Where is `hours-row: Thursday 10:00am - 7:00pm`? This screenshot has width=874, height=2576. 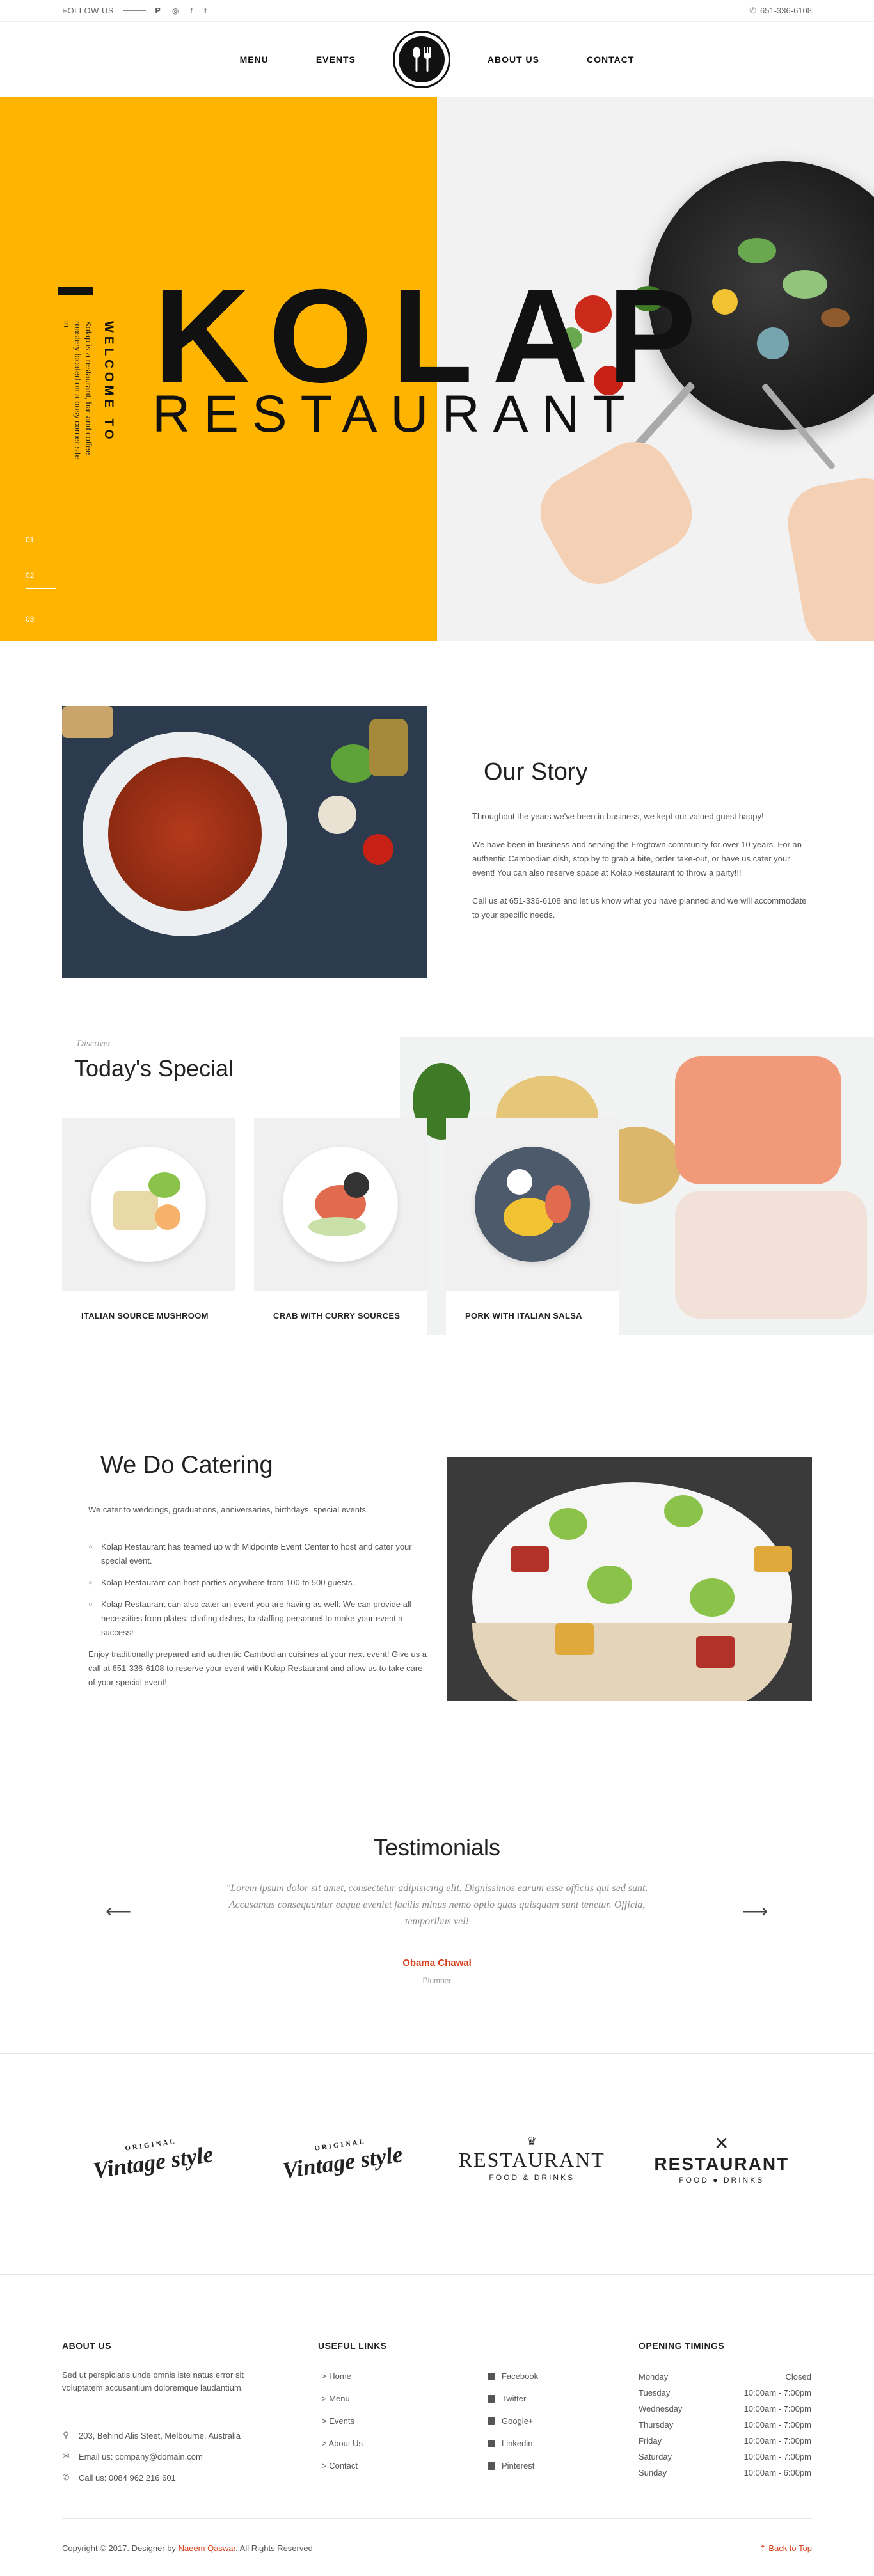
hours-row: Thursday 10:00am - 7:00pm is located at coordinates (725, 2425).